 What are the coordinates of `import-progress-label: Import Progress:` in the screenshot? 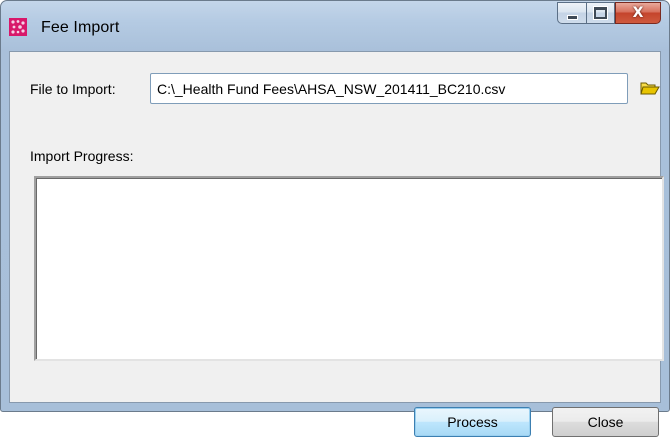 It's located at (82, 156).